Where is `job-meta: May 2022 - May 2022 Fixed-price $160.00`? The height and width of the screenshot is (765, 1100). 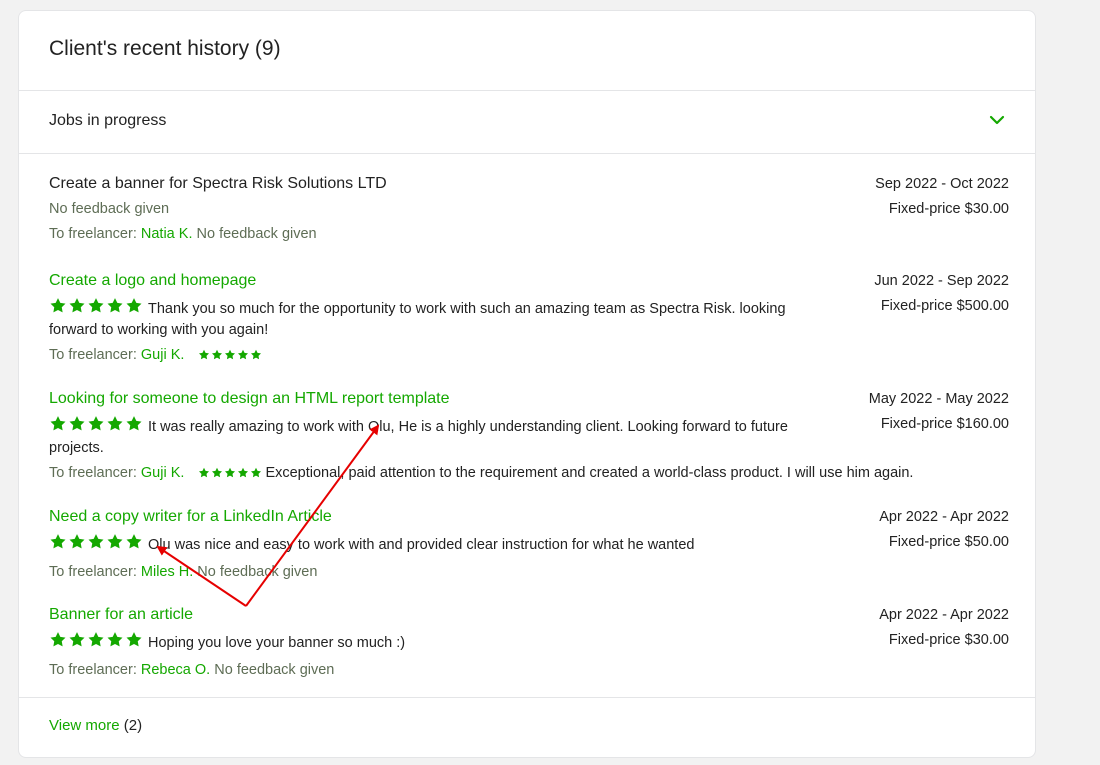
job-meta: May 2022 - May 2022 Fixed-price $160.00 is located at coordinates (939, 411).